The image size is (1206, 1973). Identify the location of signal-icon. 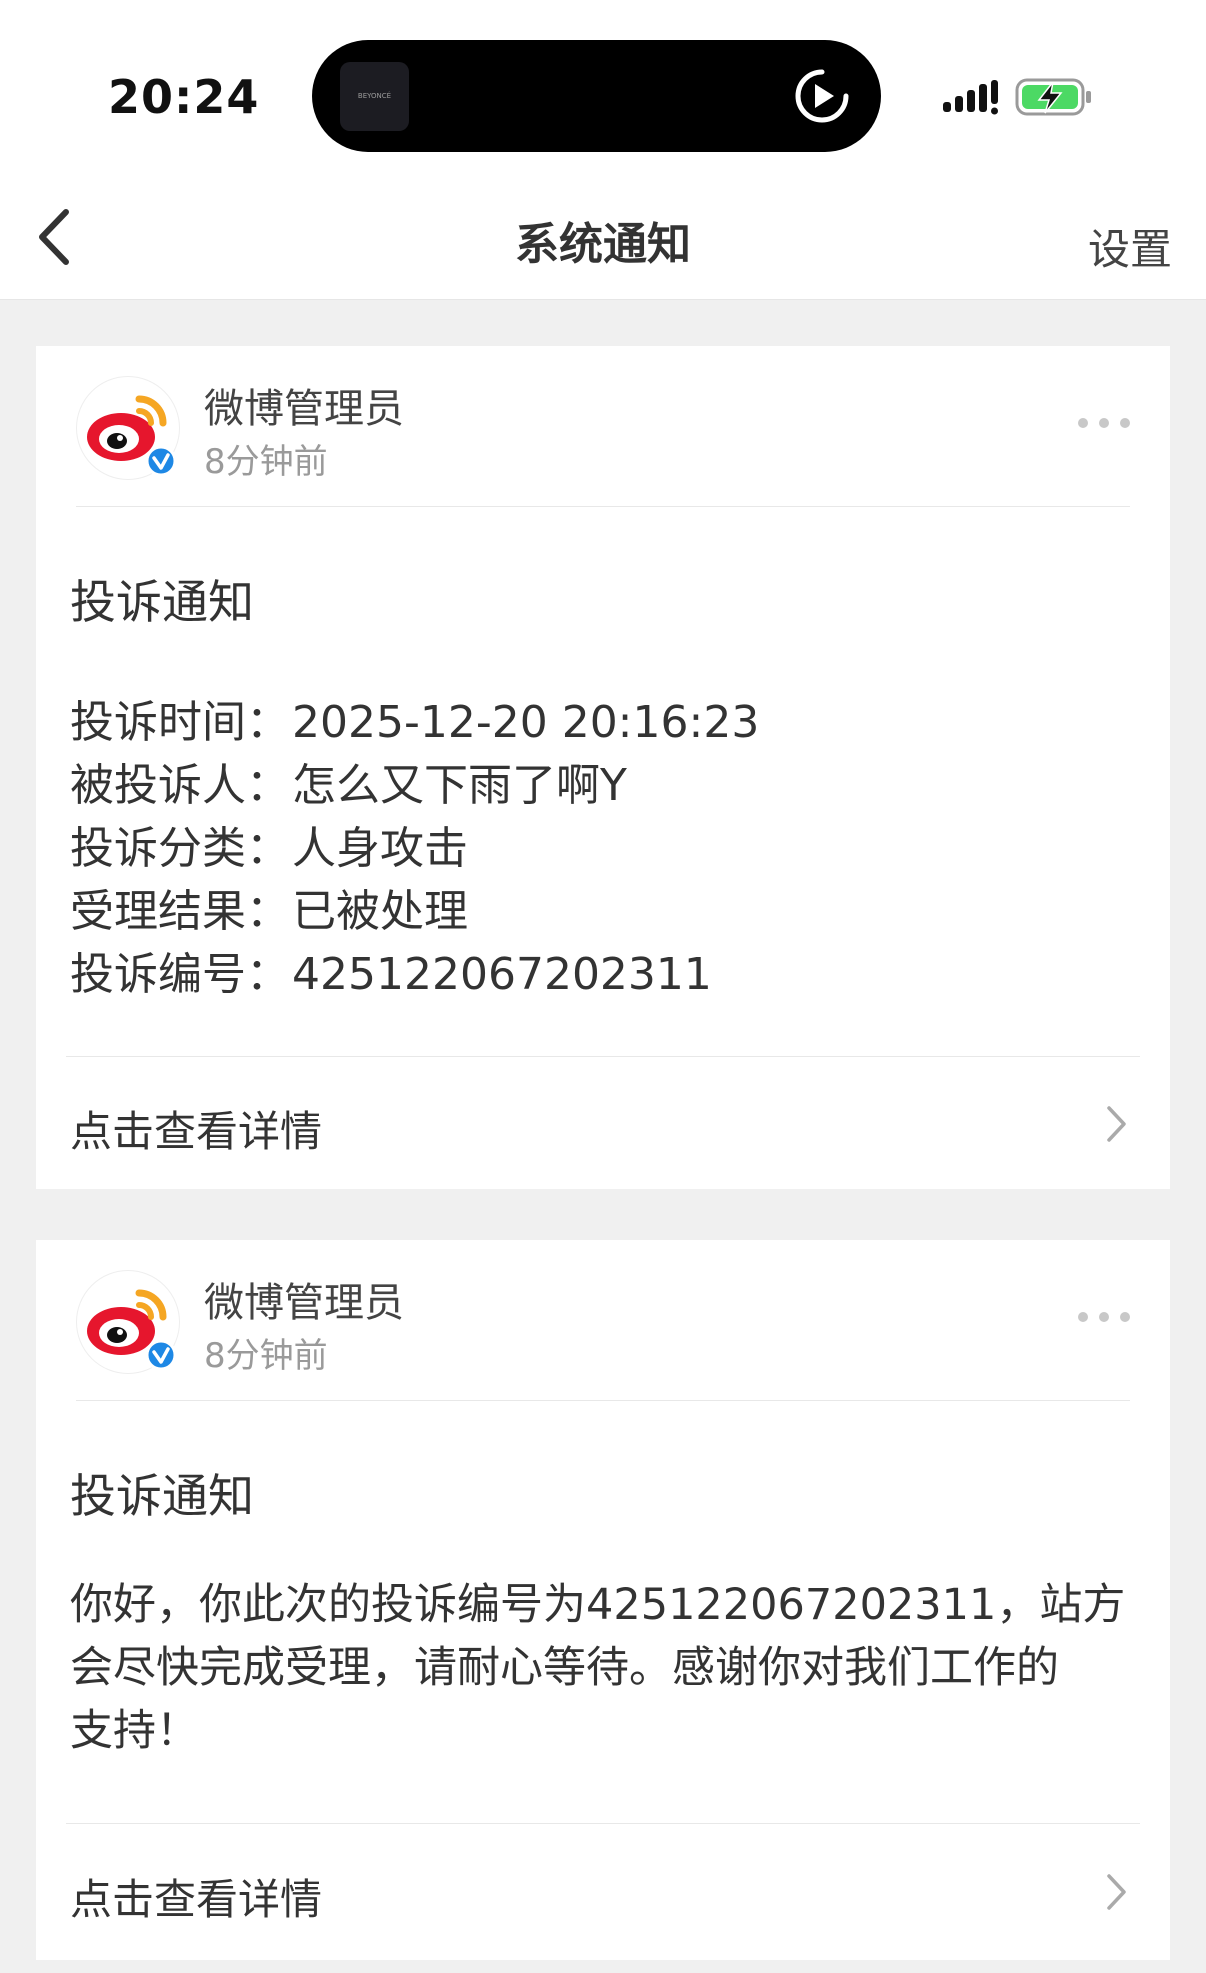
(970, 97).